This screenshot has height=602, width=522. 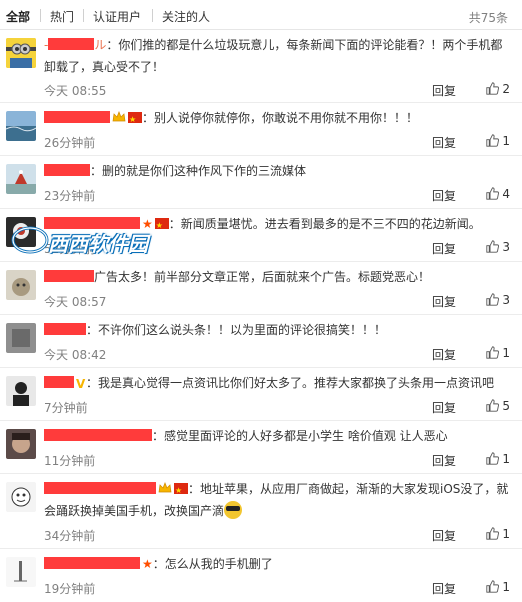 I want to click on comment-item: ：删的就是你们这种作风下作的三流媒体 23分钟前 回复 4, so click(x=261, y=182).